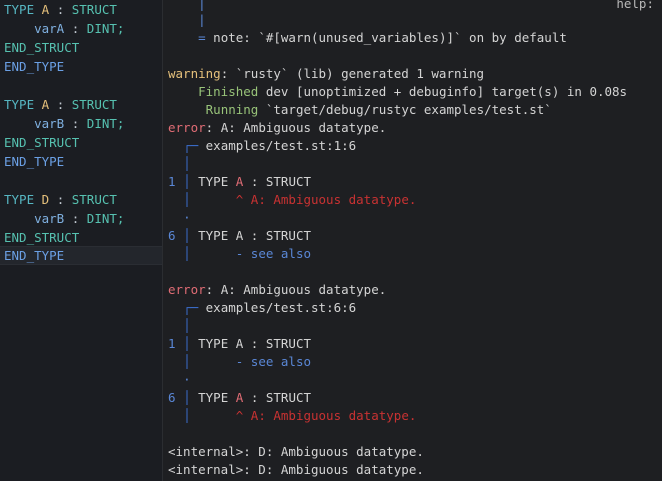 The height and width of the screenshot is (481, 662). What do you see at coordinates (202, 19) in the screenshot?
I see `pipe-line: |` at bounding box center [202, 19].